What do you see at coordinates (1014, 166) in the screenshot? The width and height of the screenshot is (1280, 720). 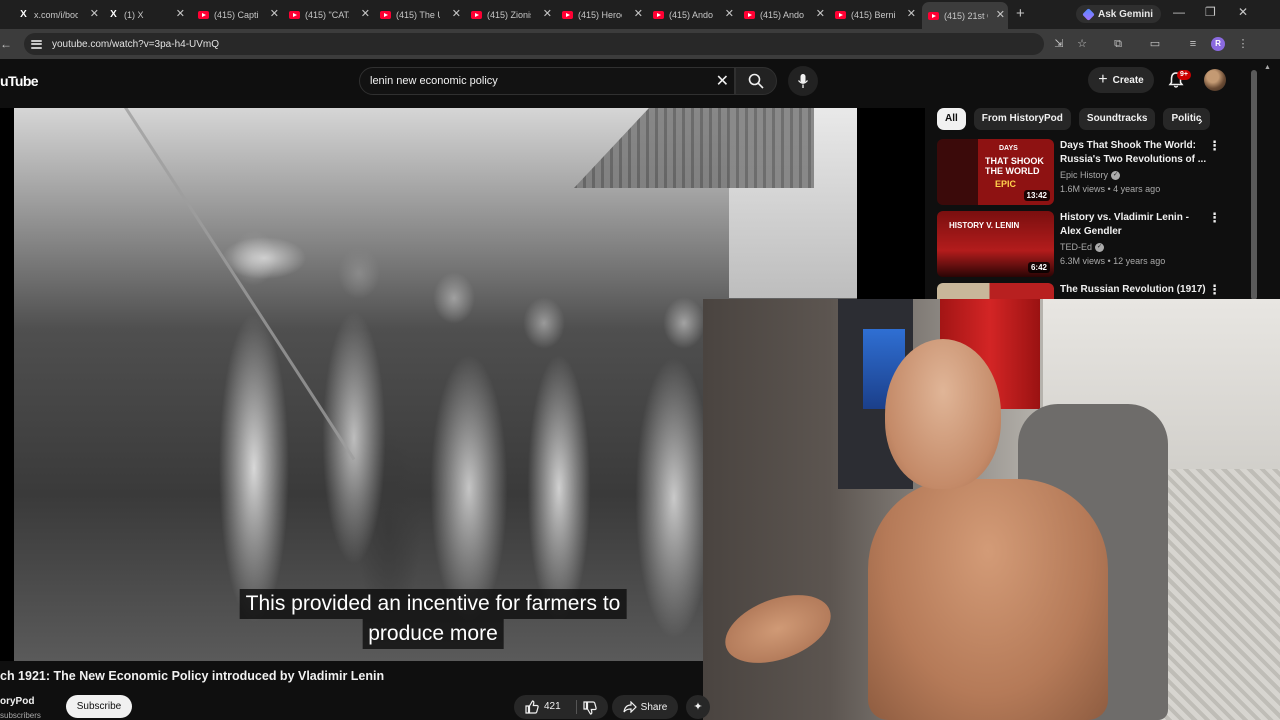 I see `thumbnail-text: THAT SHOOK THE WORLD` at bounding box center [1014, 166].